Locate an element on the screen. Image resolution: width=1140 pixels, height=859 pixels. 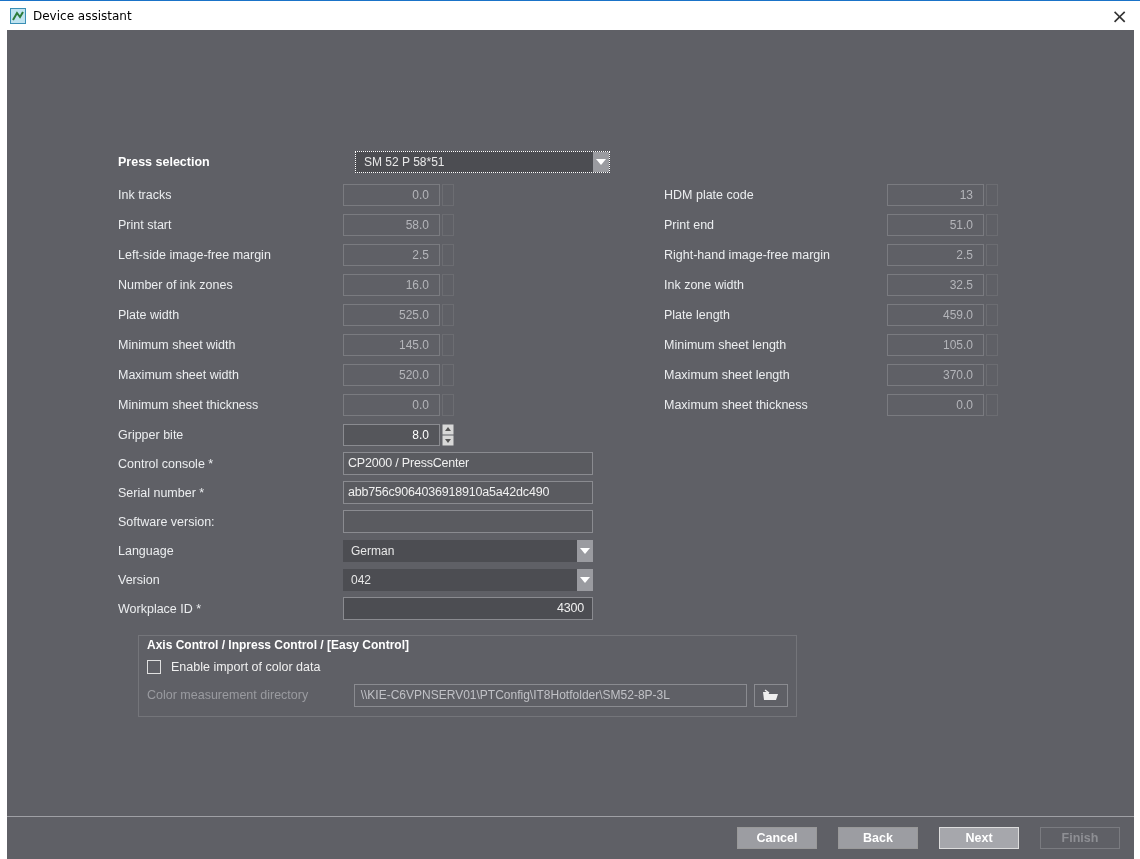
dropdown: German is located at coordinates (468, 550).